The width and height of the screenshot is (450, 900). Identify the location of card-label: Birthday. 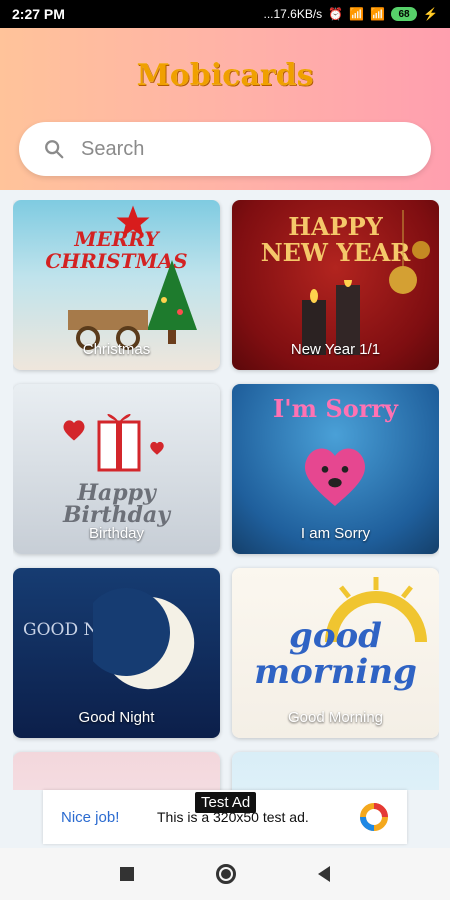
(116, 533).